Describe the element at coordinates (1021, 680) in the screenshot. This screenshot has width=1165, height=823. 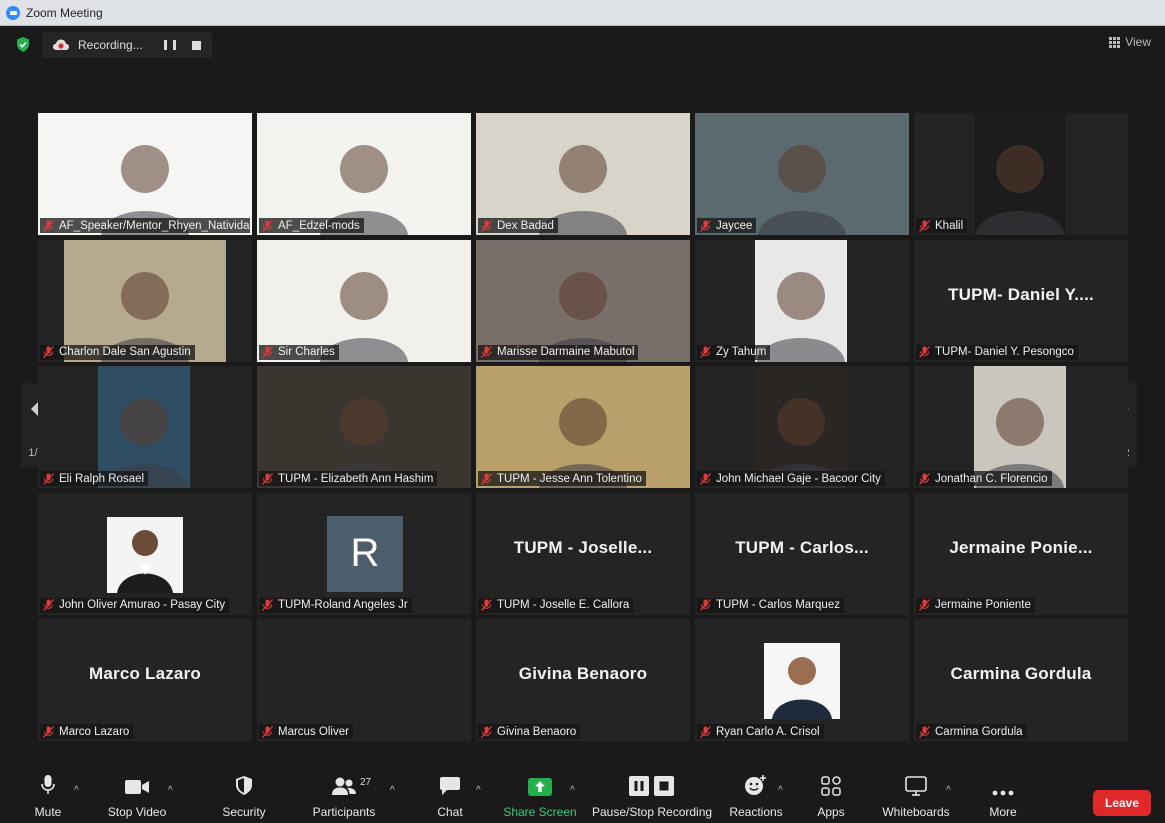
I see `participant-tile: Carmina Gordula Carmina Gordula` at that location.